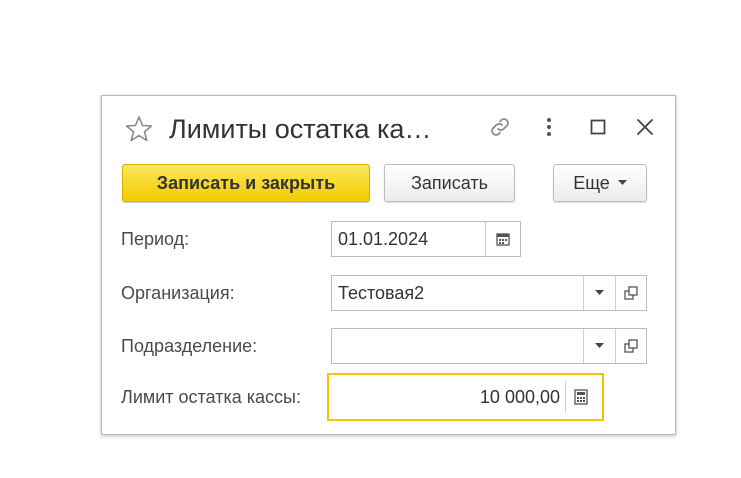  What do you see at coordinates (519, 397) in the screenshot?
I see `cash-limit-value: 10 000,00` at bounding box center [519, 397].